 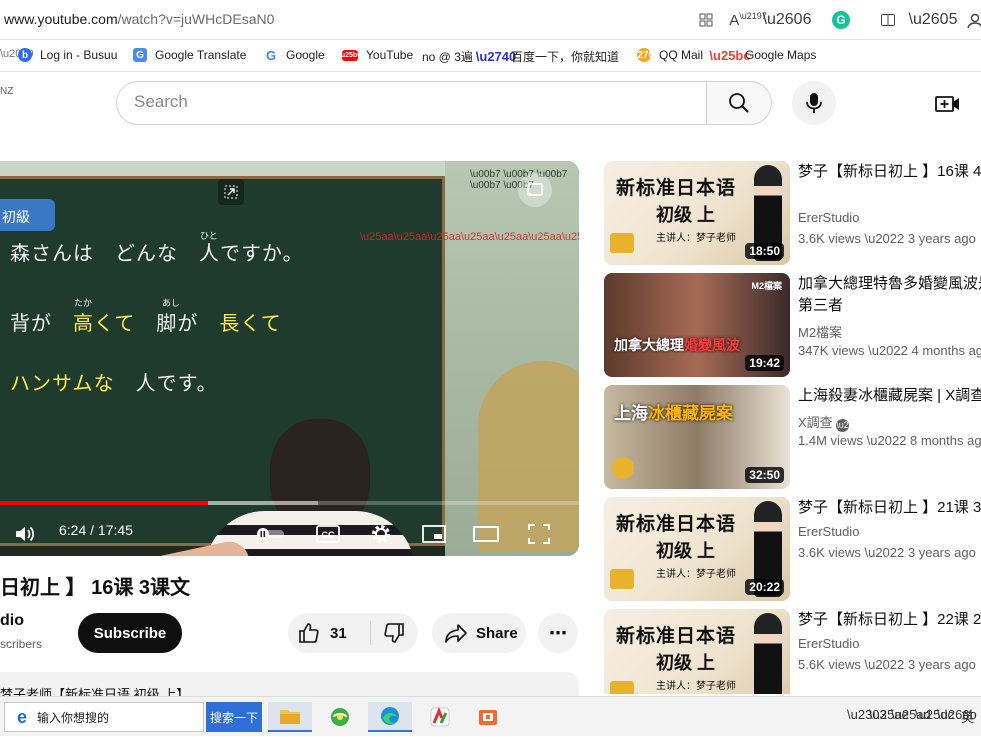 I want to click on video-thumbnail: M2檔案 加拿大總理婚變風波 19:42, so click(x=697, y=325).